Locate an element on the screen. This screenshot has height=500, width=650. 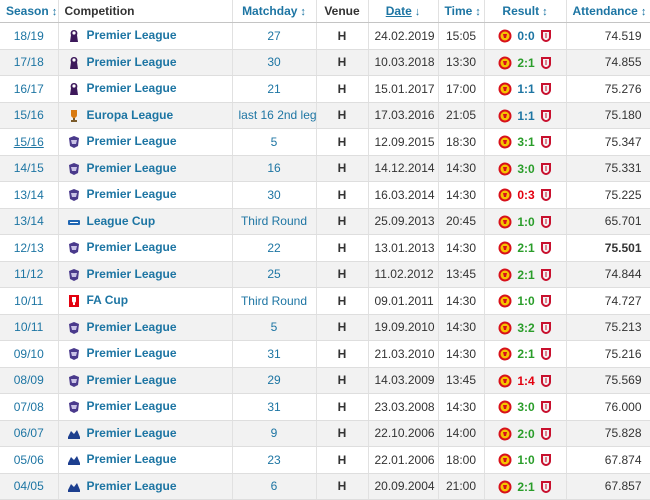
season-cell: 11/12 is located at coordinates (29, 274).